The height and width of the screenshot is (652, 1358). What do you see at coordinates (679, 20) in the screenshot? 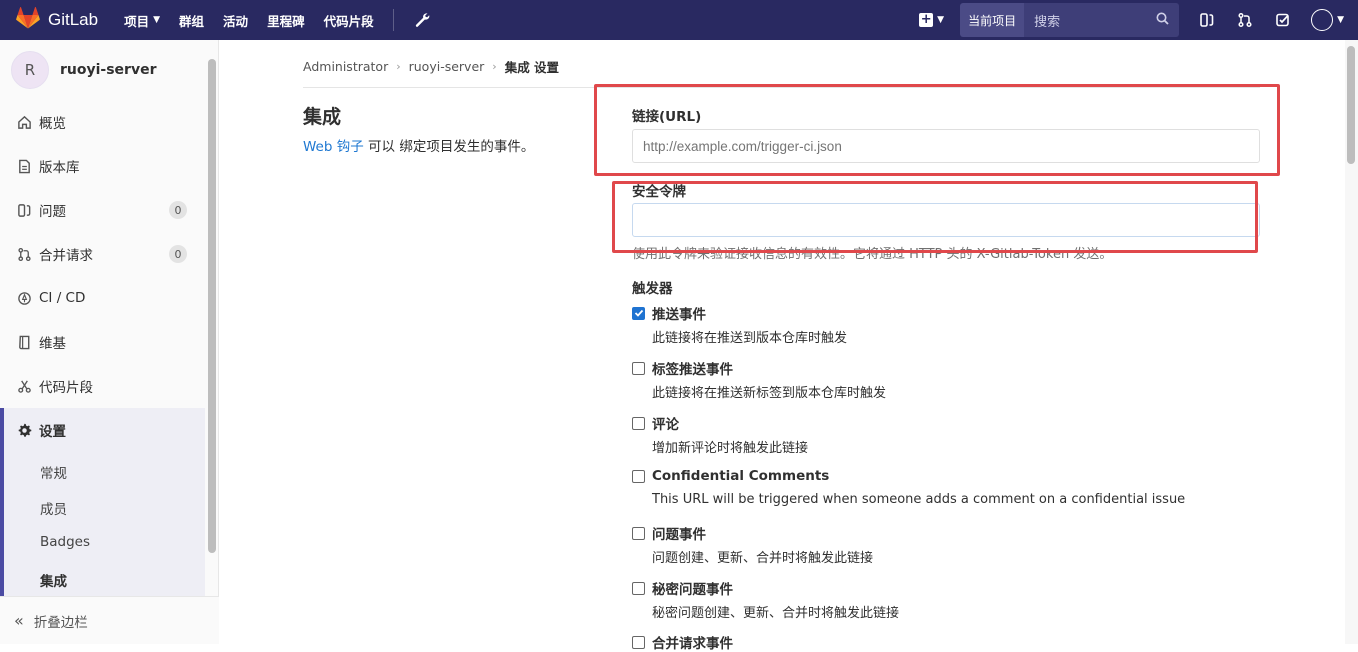
I see `top-navbar: GitLab 项目 ▼ 群组 活动 里程碑 代码片段 + ▼ 当前项目 搜索 ▼` at bounding box center [679, 20].